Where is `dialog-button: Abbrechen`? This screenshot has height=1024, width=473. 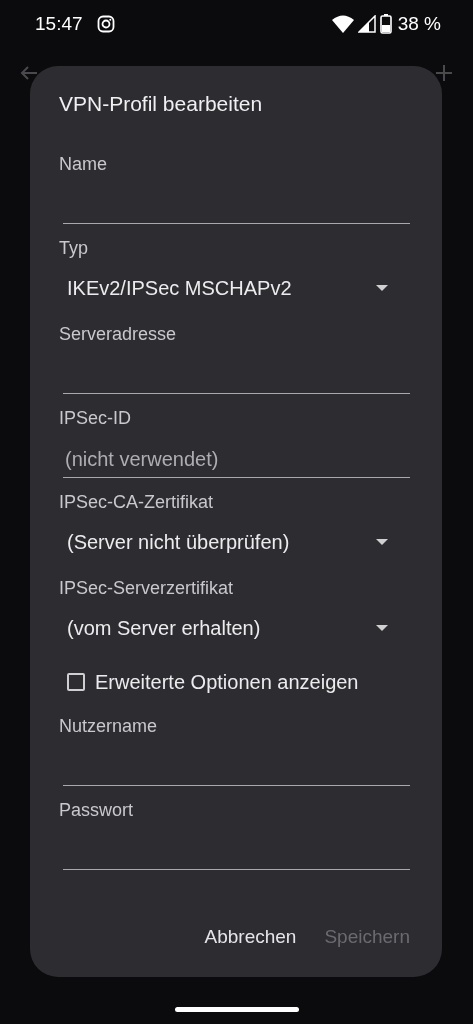
dialog-button: Abbrechen is located at coordinates (250, 936).